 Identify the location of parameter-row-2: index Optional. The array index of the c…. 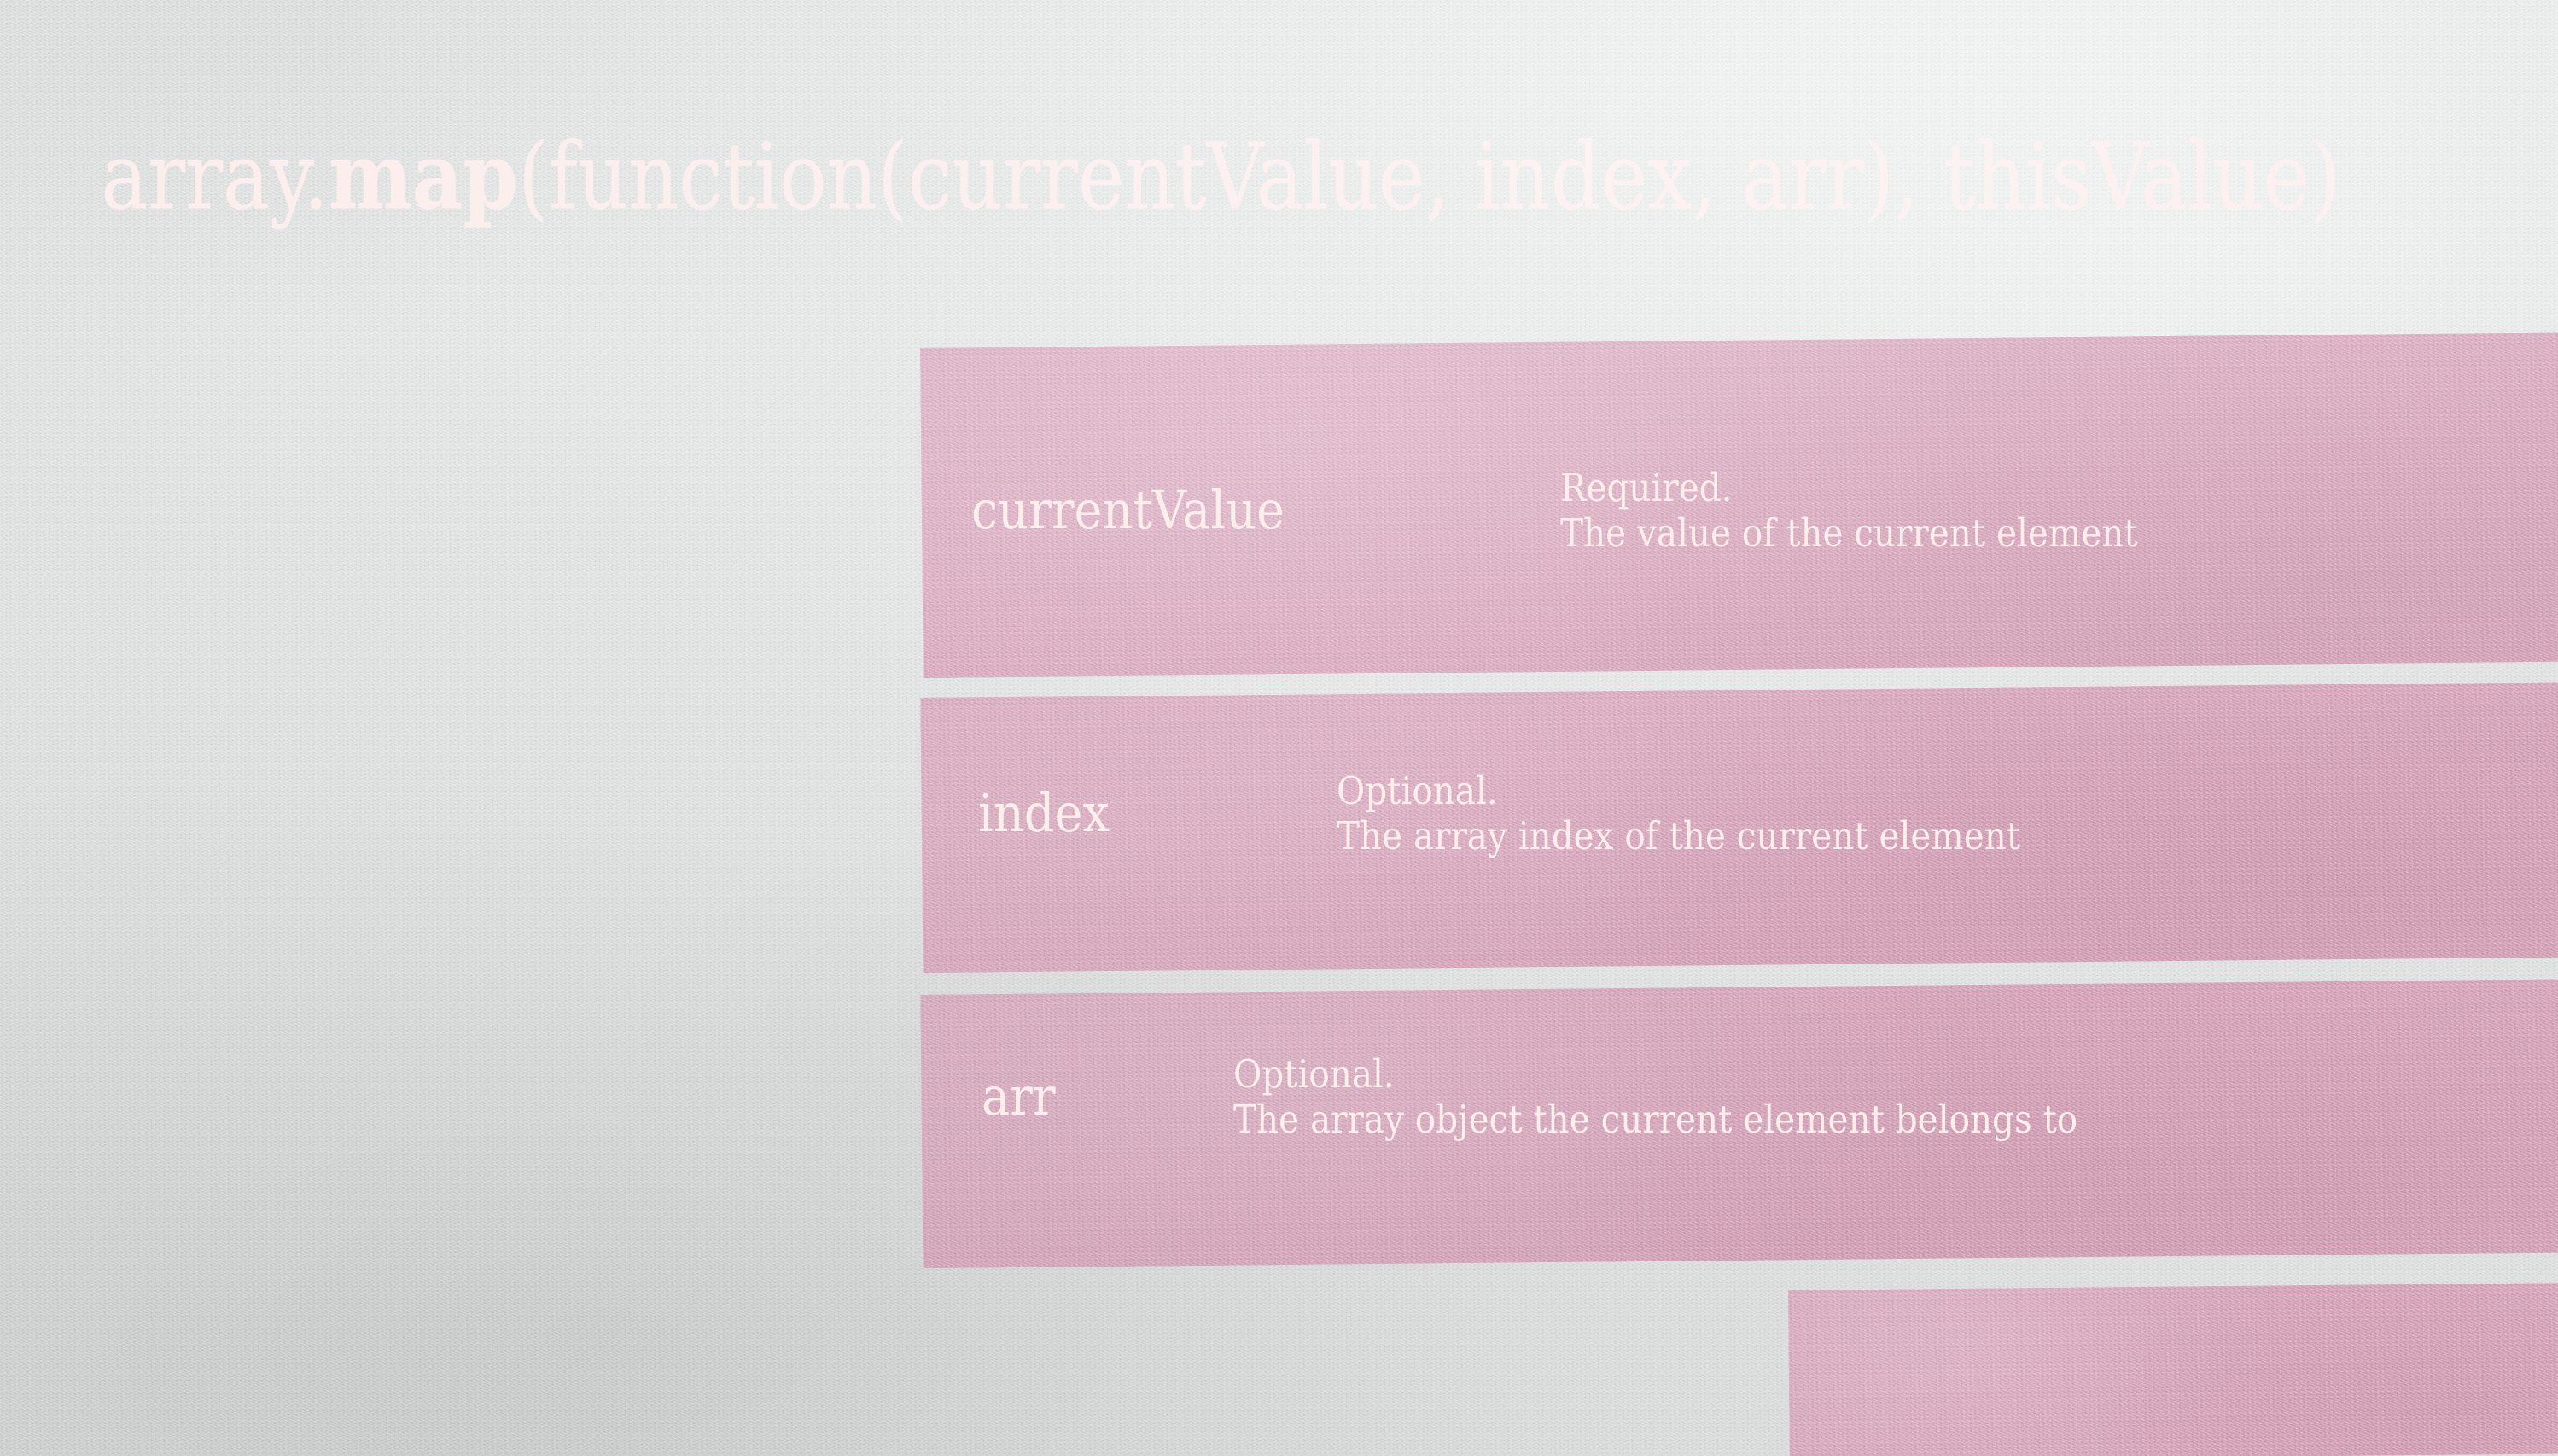
(1537, 814).